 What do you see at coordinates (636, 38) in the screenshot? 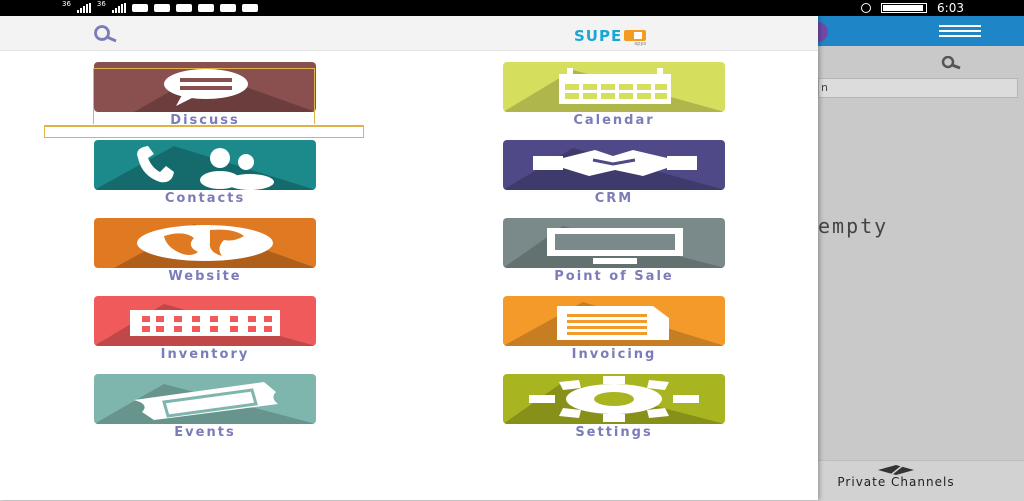
I see `logo-badge: apps` at bounding box center [636, 38].